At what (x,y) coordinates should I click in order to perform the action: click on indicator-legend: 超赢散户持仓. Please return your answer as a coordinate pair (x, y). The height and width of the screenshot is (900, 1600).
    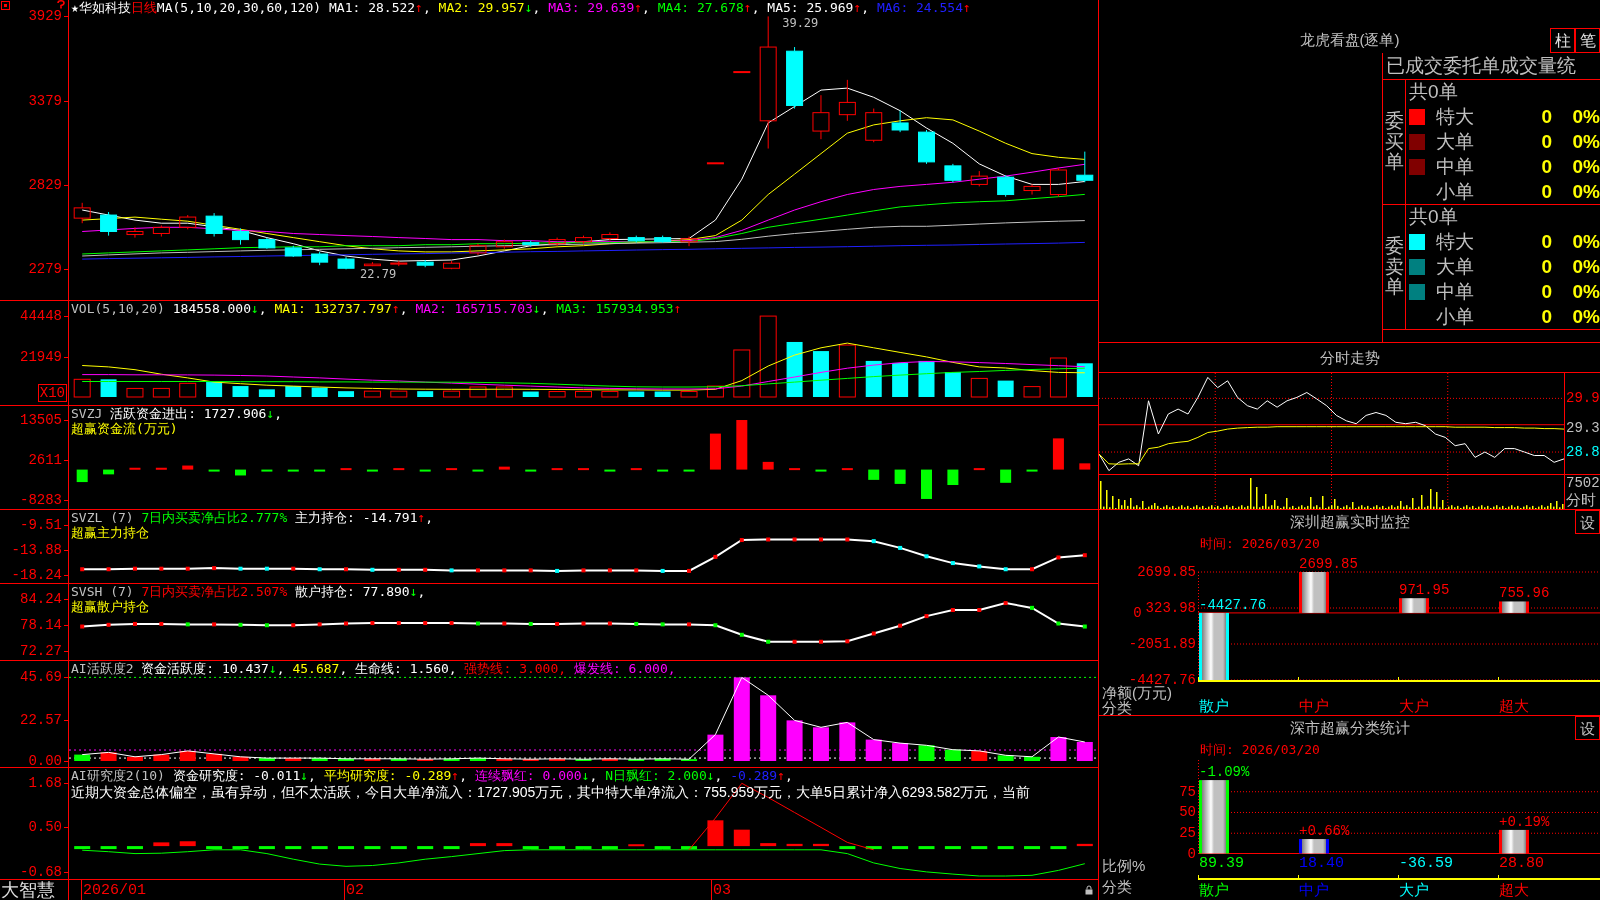
    Looking at the image, I should click on (110, 606).